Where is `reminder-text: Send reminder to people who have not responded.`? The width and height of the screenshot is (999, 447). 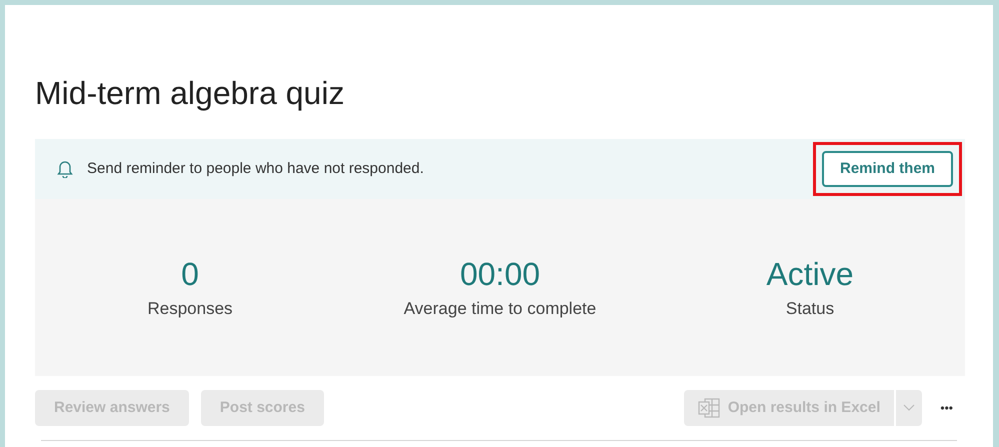
reminder-text: Send reminder to people who have not responded. is located at coordinates (255, 168).